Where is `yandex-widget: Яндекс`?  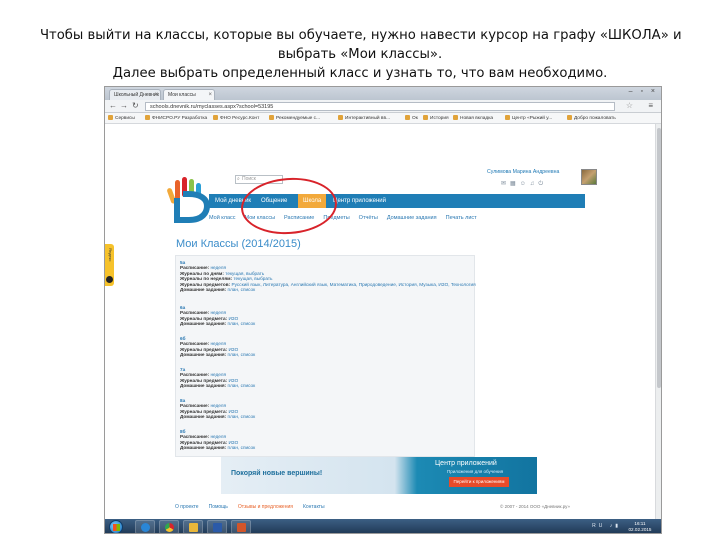
yandex-widget: Яндекс is located at coordinates (109, 265).